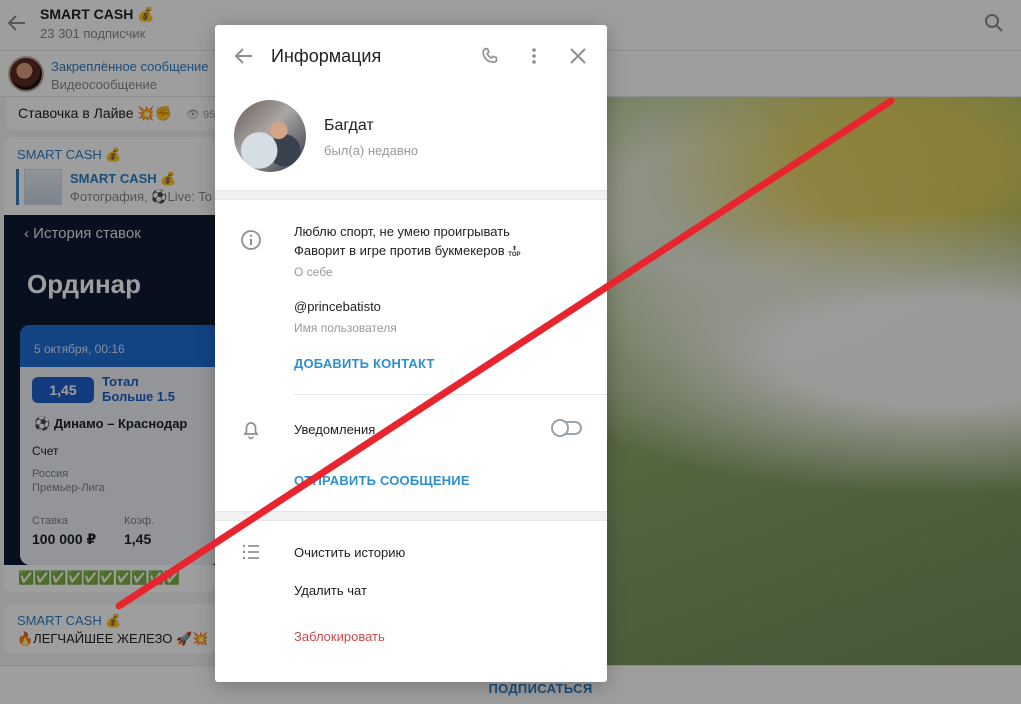 The width and height of the screenshot is (1021, 704). What do you see at coordinates (251, 240) in the screenshot?
I see `info-icon` at bounding box center [251, 240].